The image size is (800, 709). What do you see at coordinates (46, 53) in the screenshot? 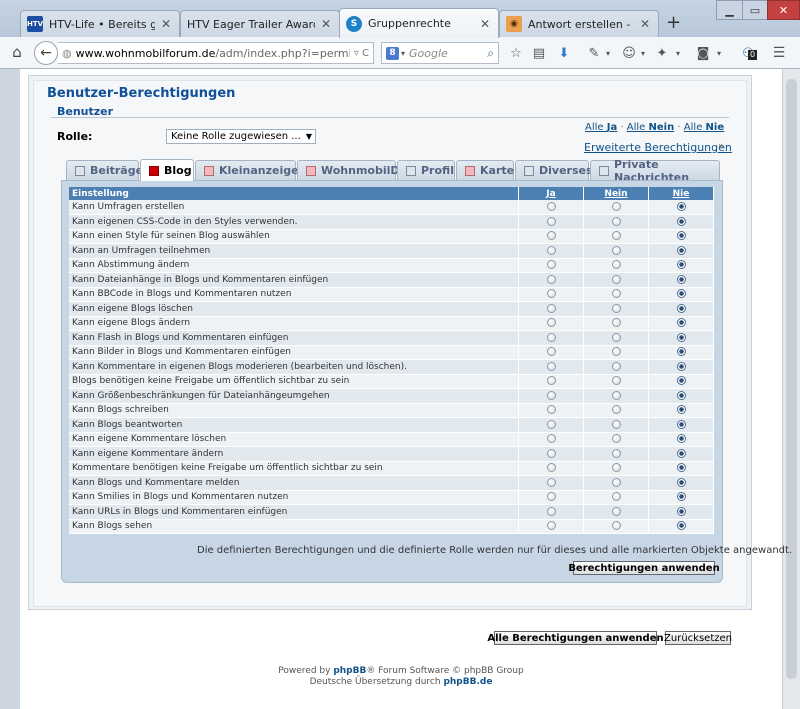
I see `back-arrow-icon: ←` at bounding box center [46, 53].